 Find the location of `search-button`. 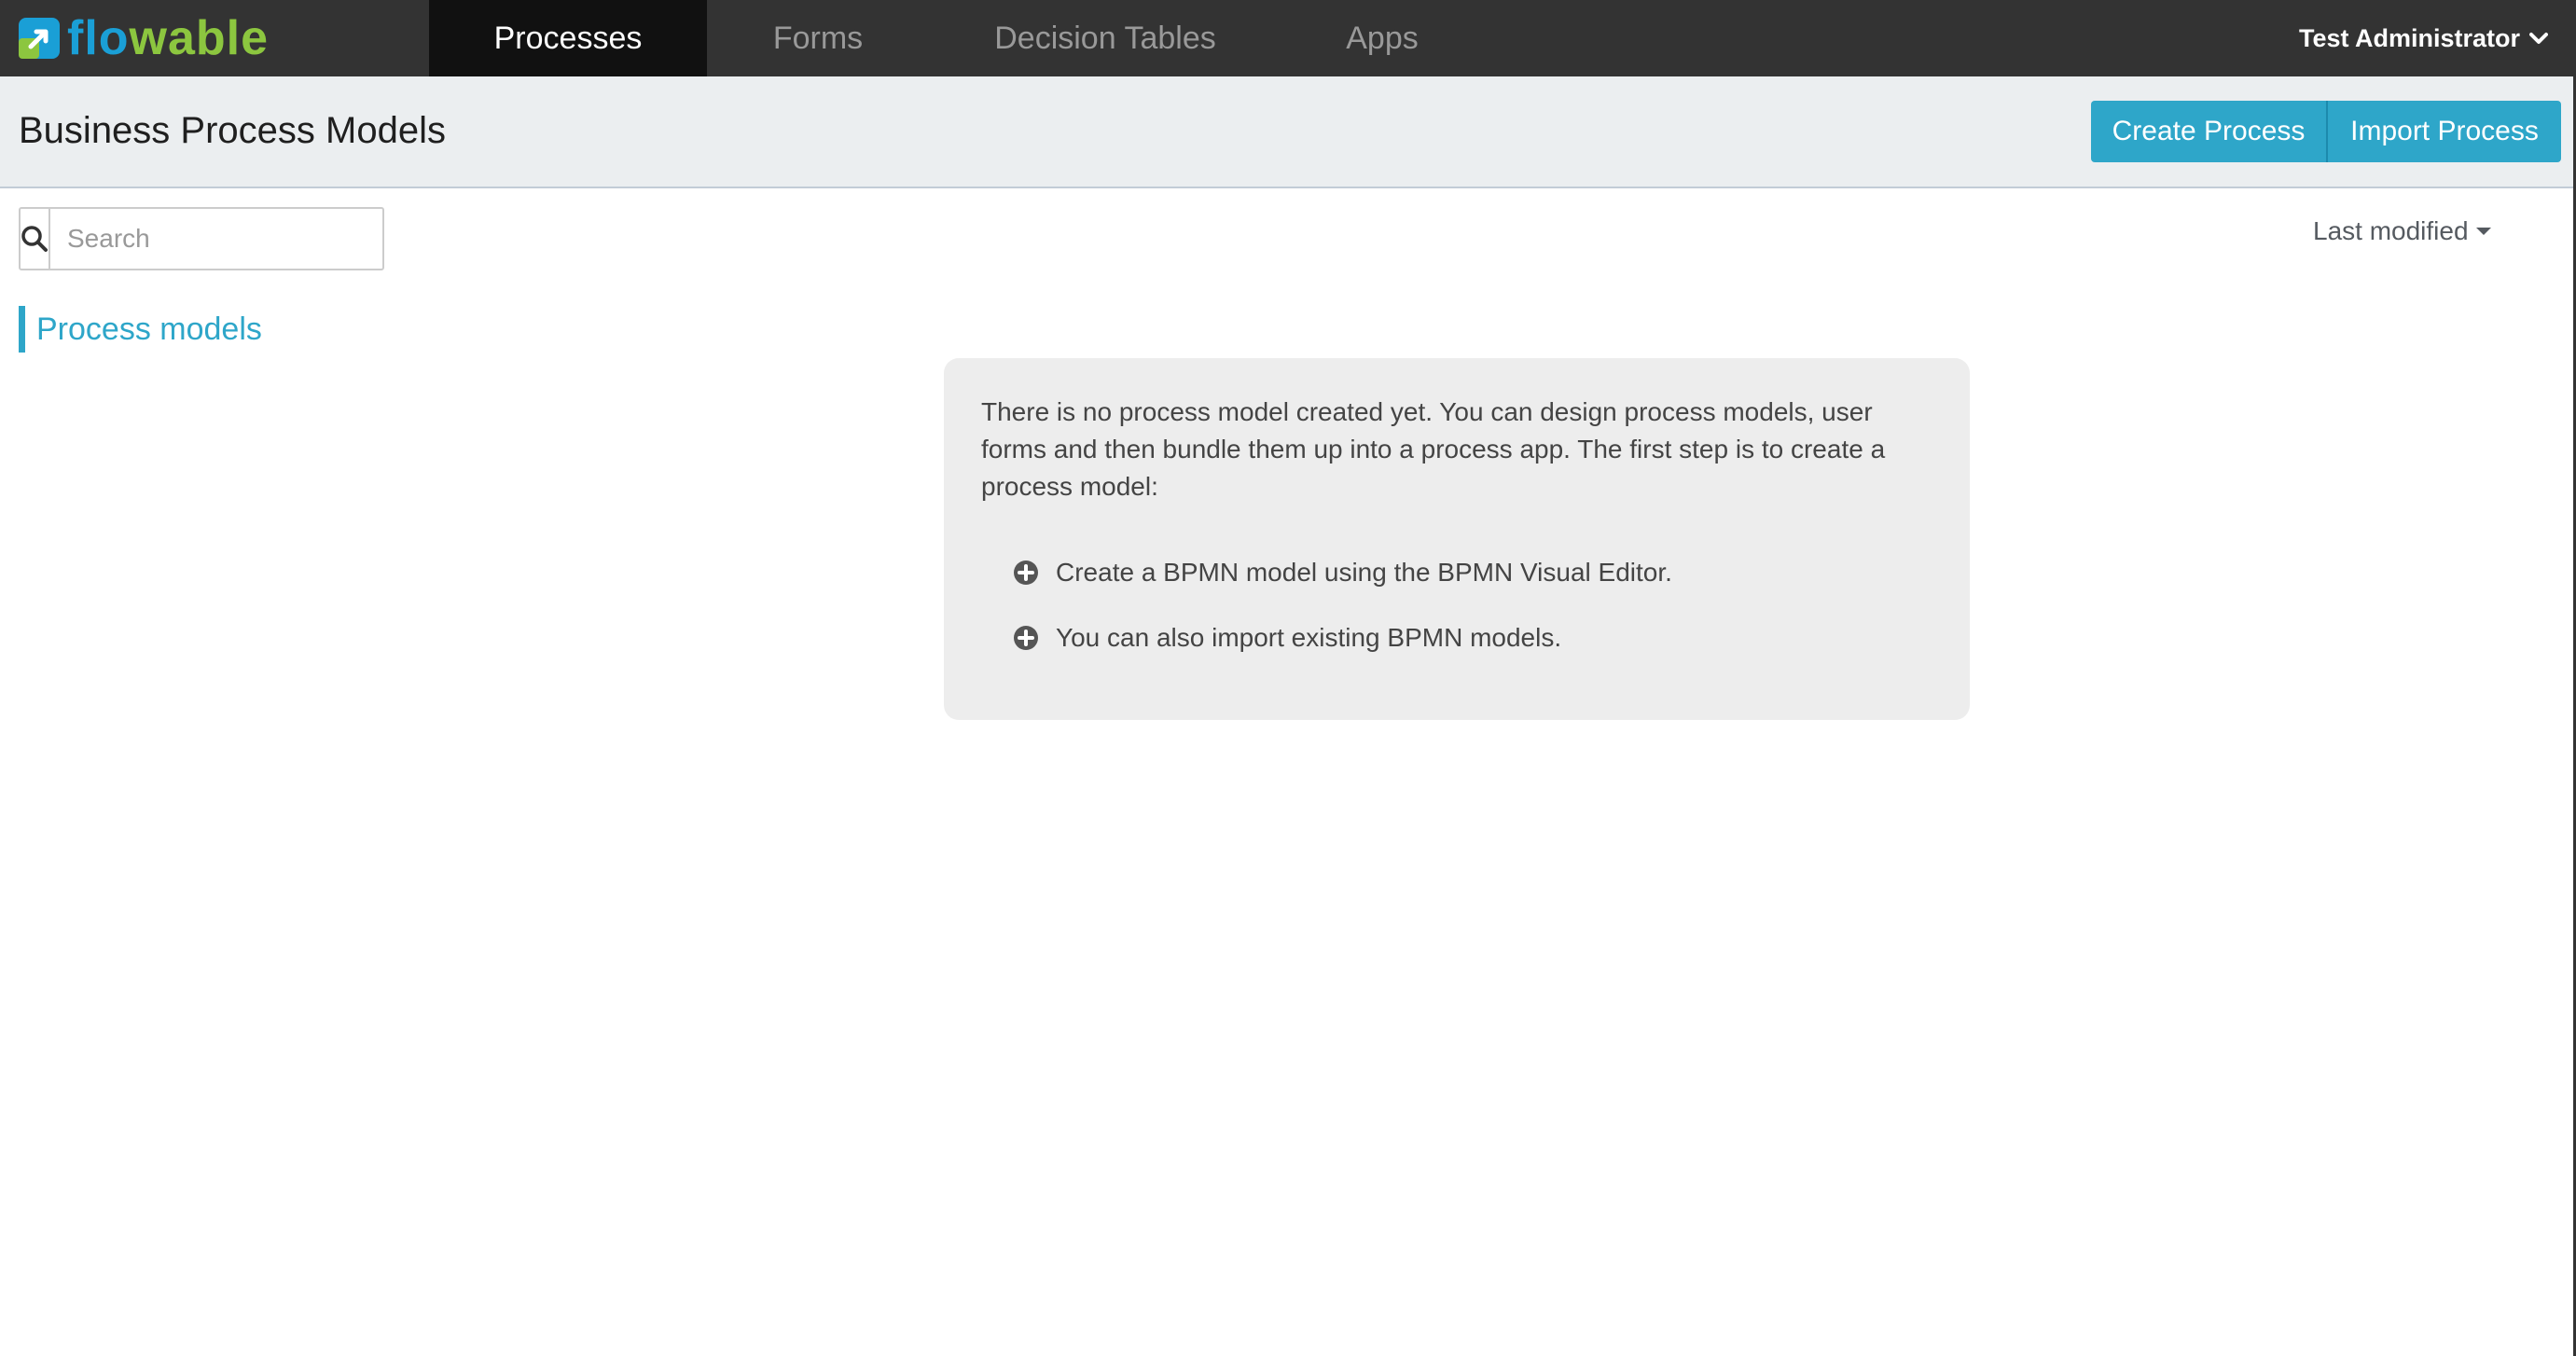

search-button is located at coordinates (35, 239).